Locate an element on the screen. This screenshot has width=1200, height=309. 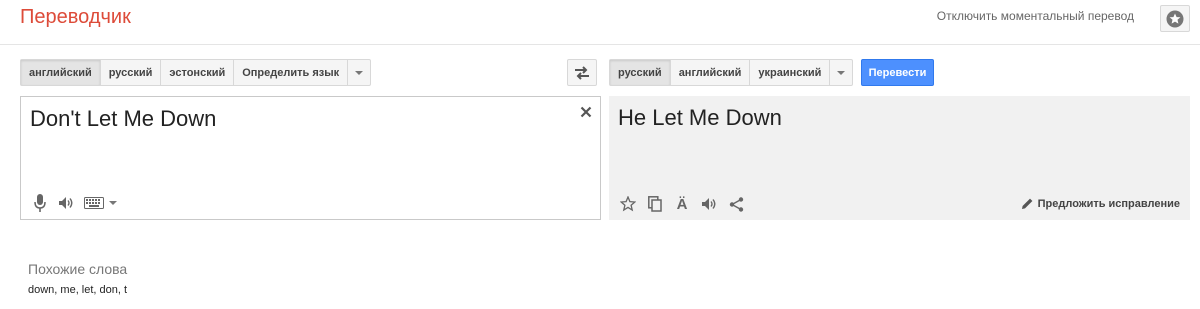
clear-source-button is located at coordinates (586, 112).